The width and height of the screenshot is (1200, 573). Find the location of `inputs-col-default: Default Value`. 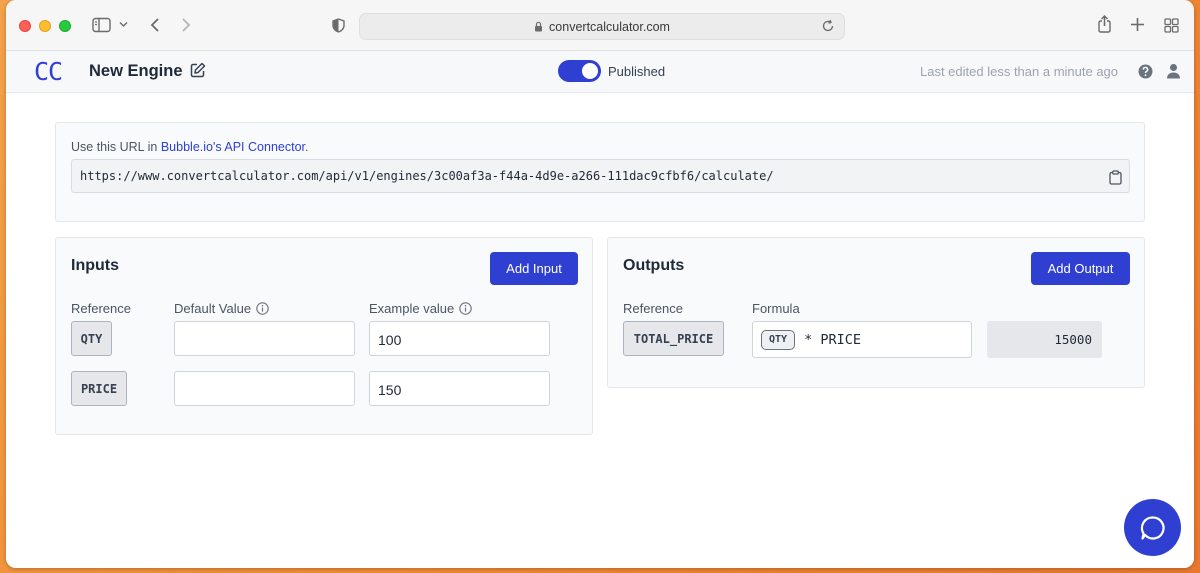

inputs-col-default: Default Value is located at coordinates (221, 308).